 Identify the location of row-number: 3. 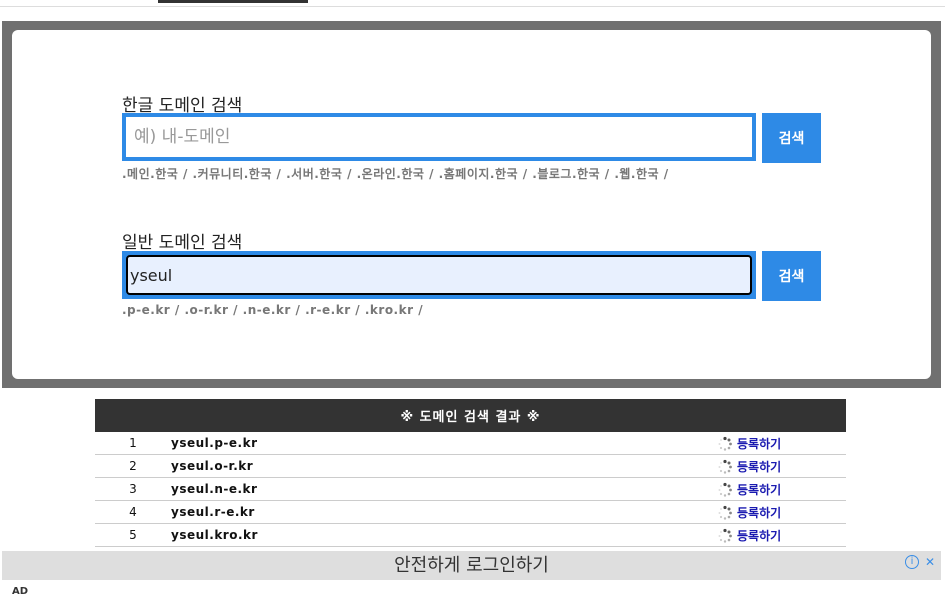
(133, 489).